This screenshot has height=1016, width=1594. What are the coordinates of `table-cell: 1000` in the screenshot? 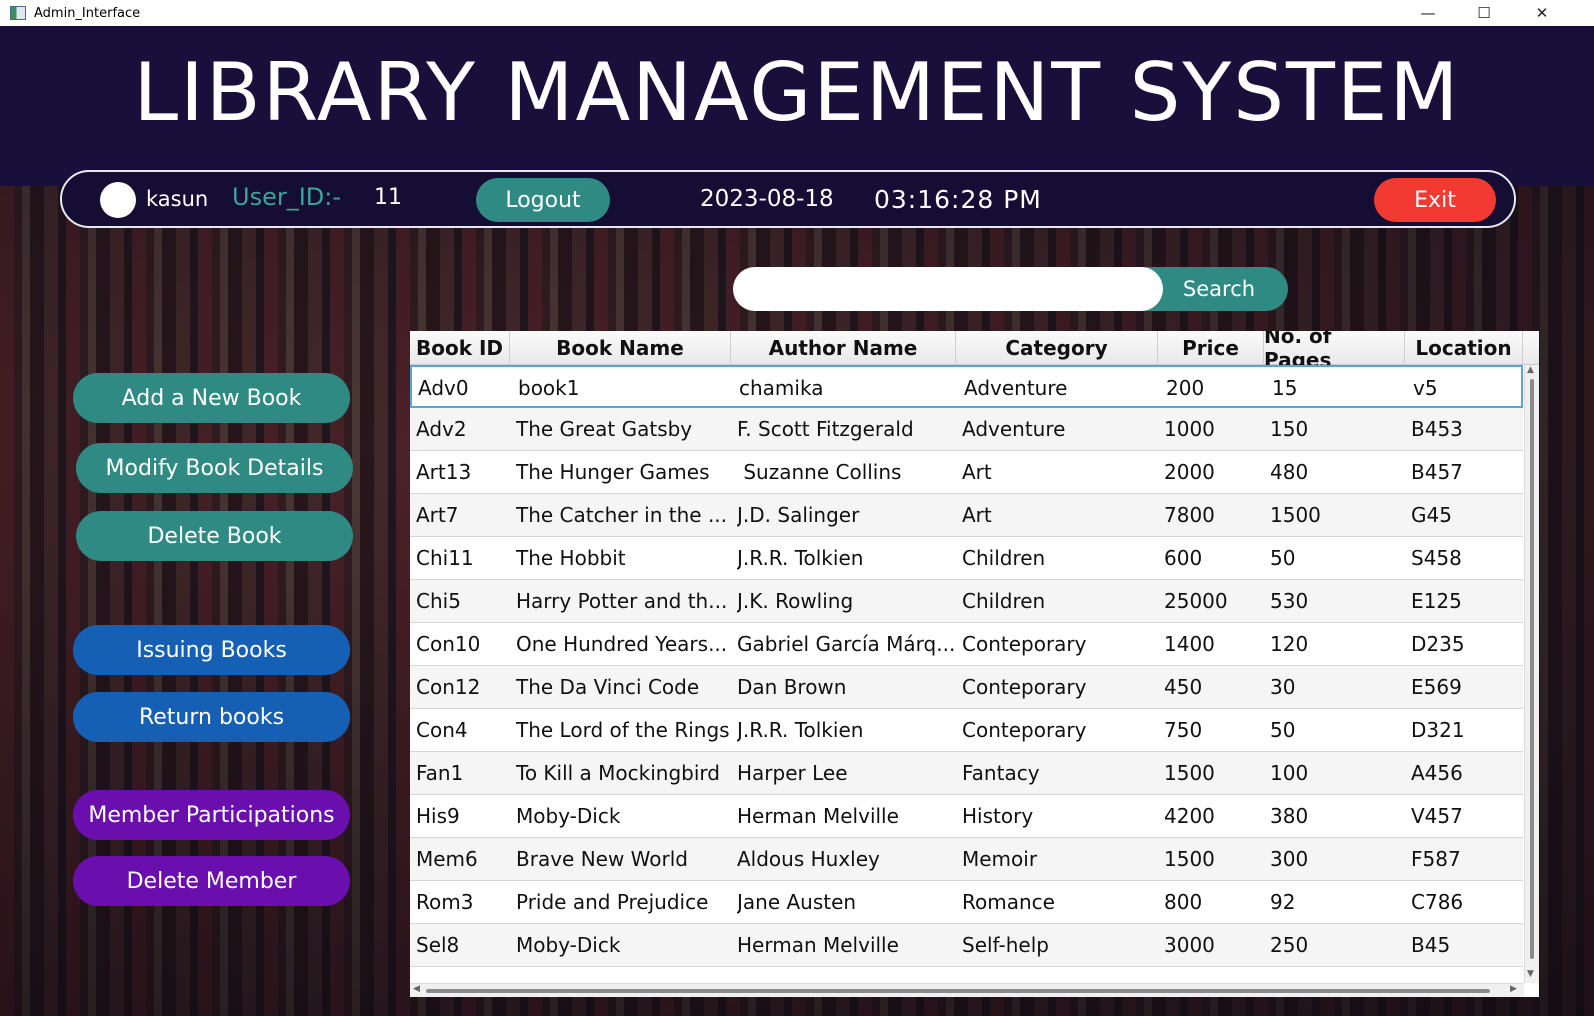 It's located at (1189, 429).